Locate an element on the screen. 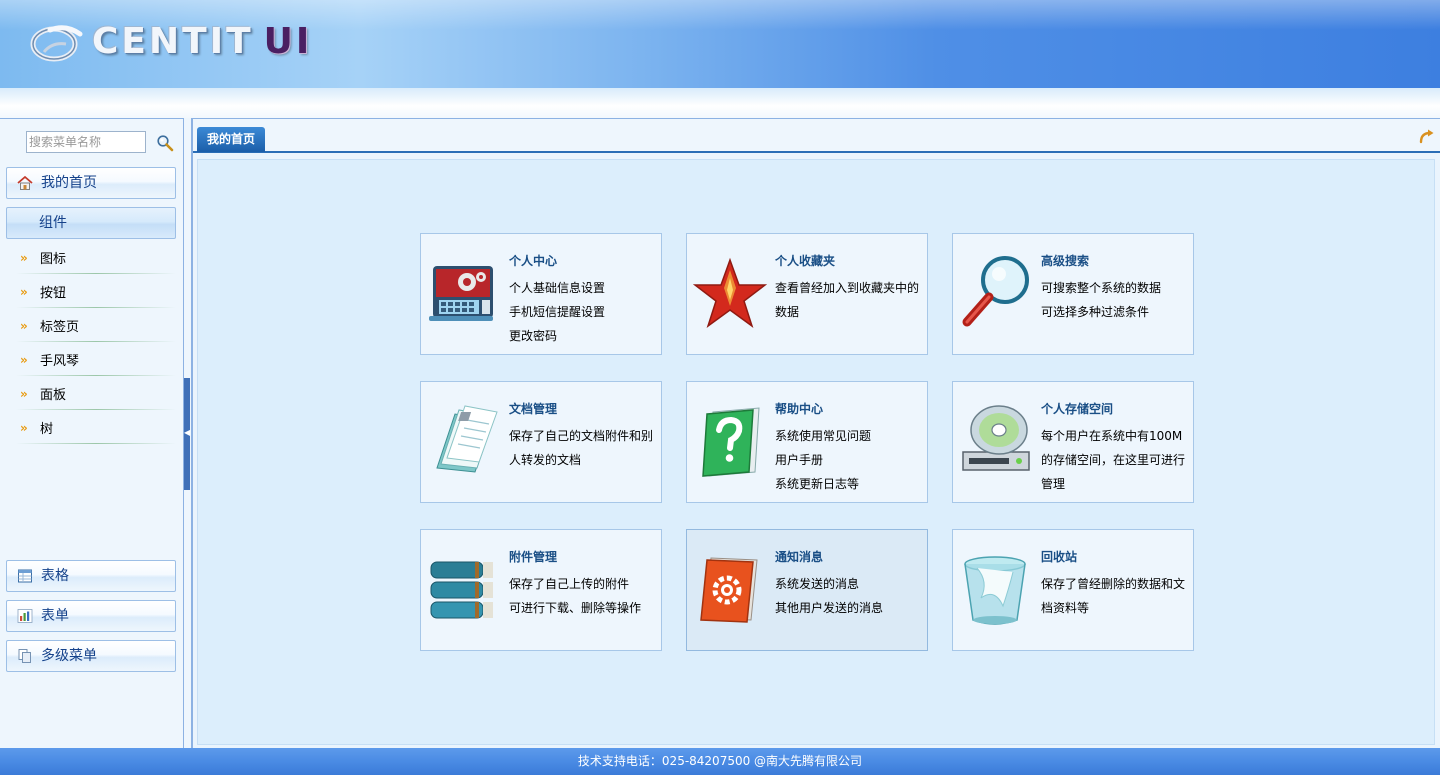  sidebar-collapse-handle: ◀ is located at coordinates (187, 434).